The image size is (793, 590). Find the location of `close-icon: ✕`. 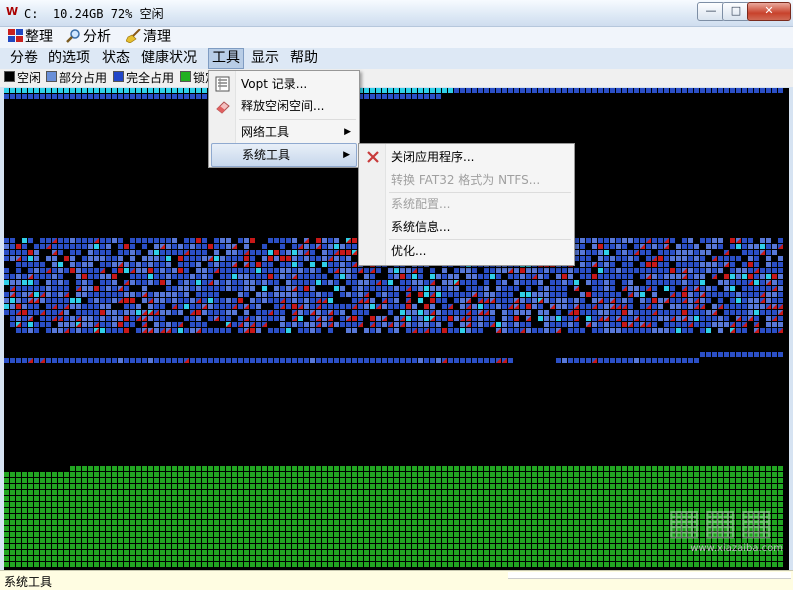

close-icon: ✕ is located at coordinates (769, 10).